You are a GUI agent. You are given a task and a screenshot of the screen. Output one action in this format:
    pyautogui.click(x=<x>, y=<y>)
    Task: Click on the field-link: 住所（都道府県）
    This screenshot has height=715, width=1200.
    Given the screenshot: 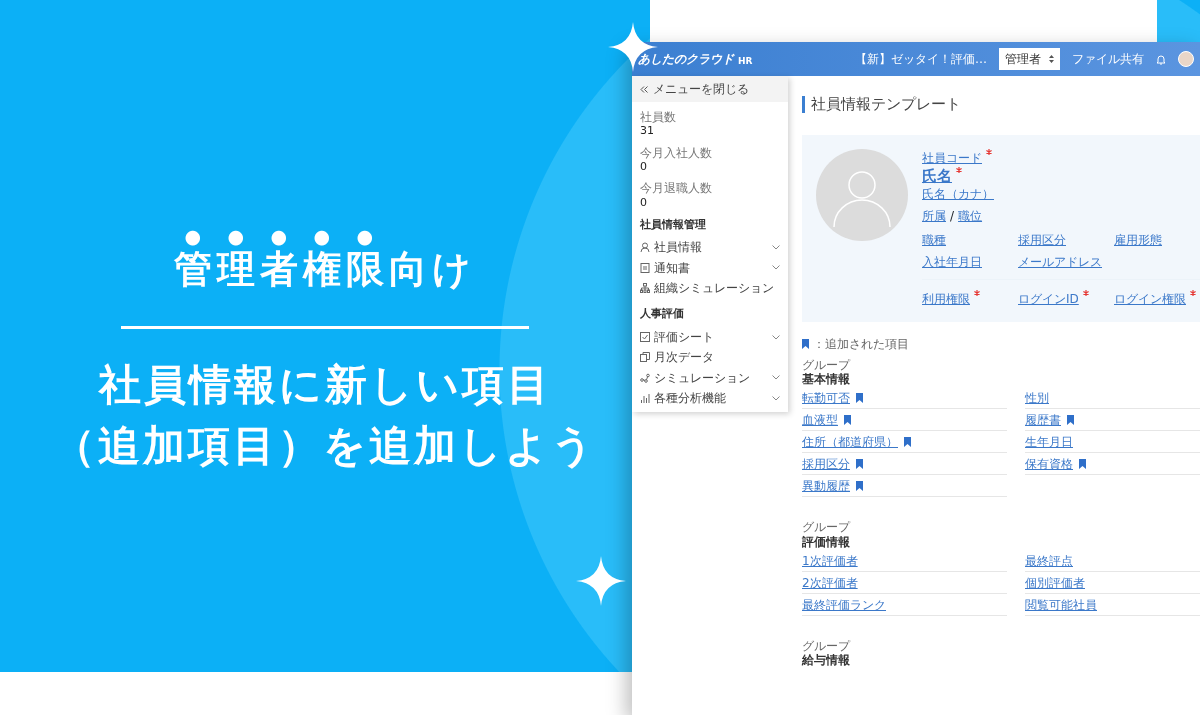 What is the action you would take?
    pyautogui.click(x=850, y=441)
    